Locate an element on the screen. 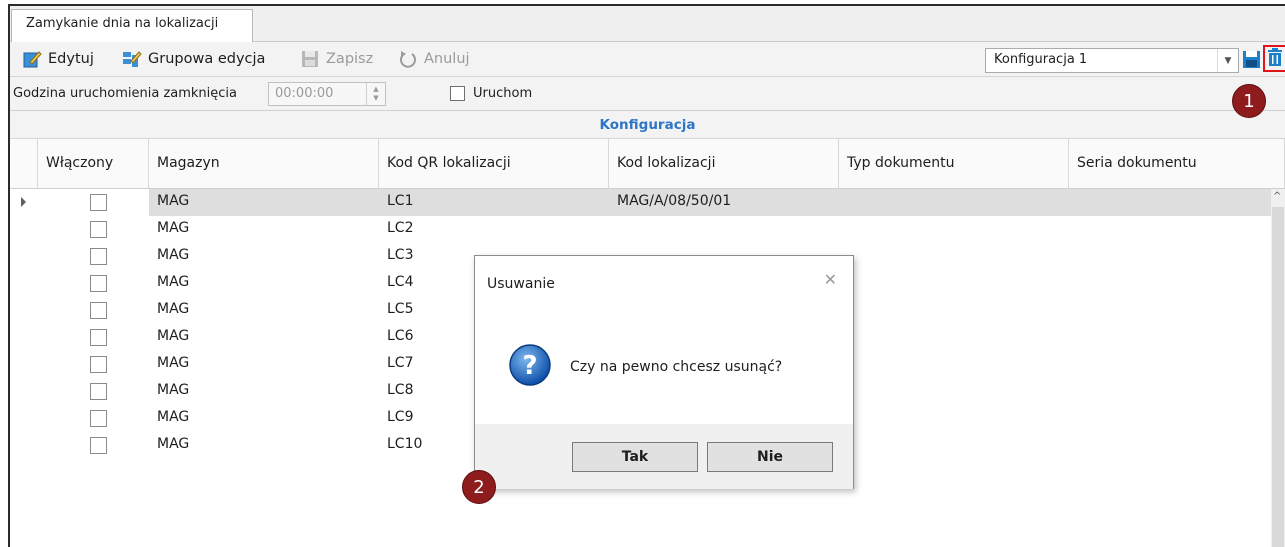 The height and width of the screenshot is (547, 1285). chevron-down-icon: ▼ is located at coordinates (1227, 60).